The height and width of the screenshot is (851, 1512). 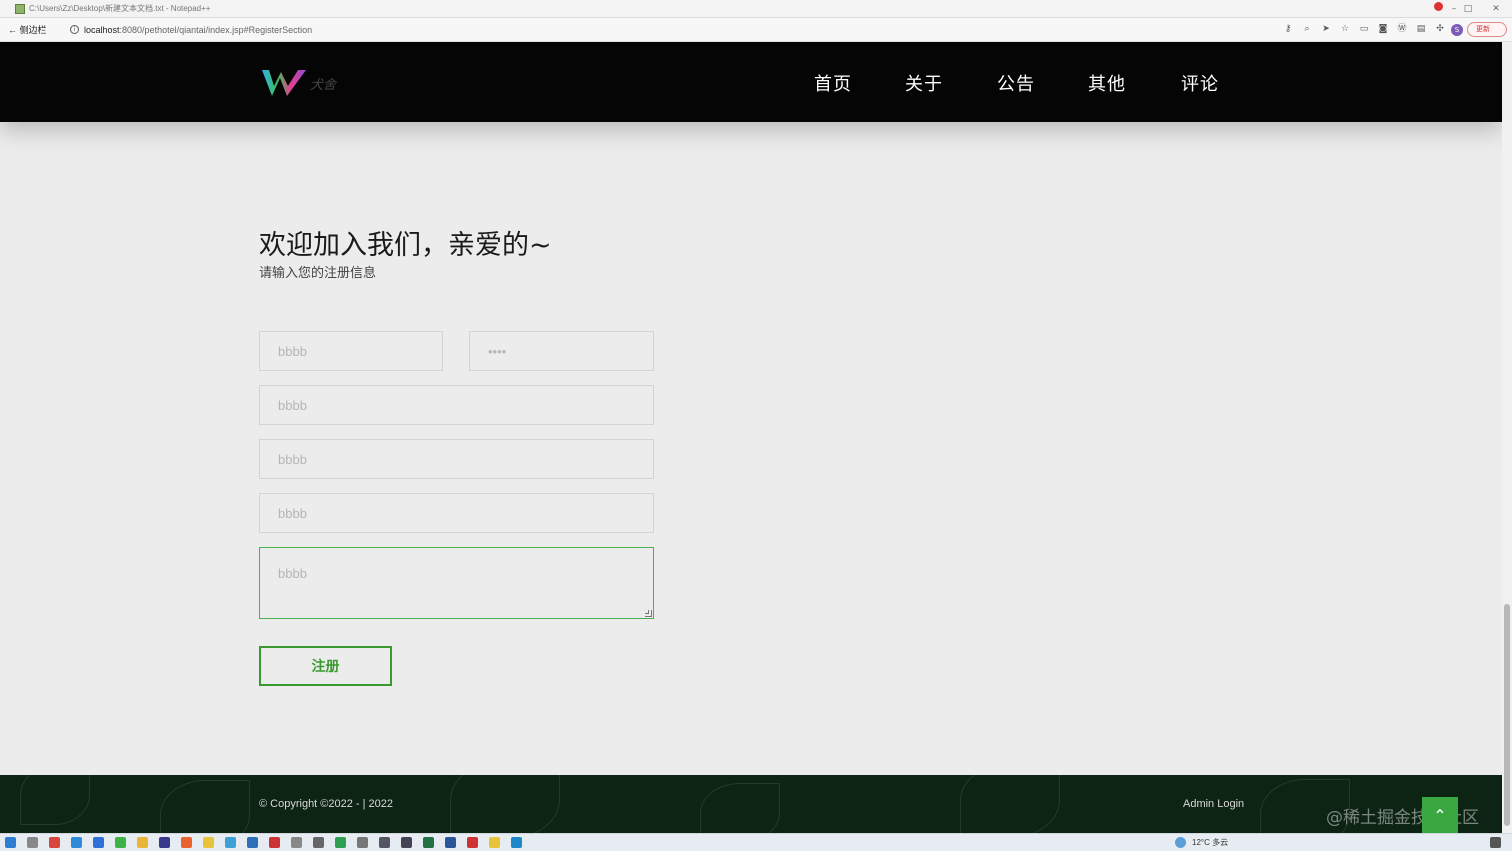 What do you see at coordinates (10, 842) in the screenshot?
I see `start-icon` at bounding box center [10, 842].